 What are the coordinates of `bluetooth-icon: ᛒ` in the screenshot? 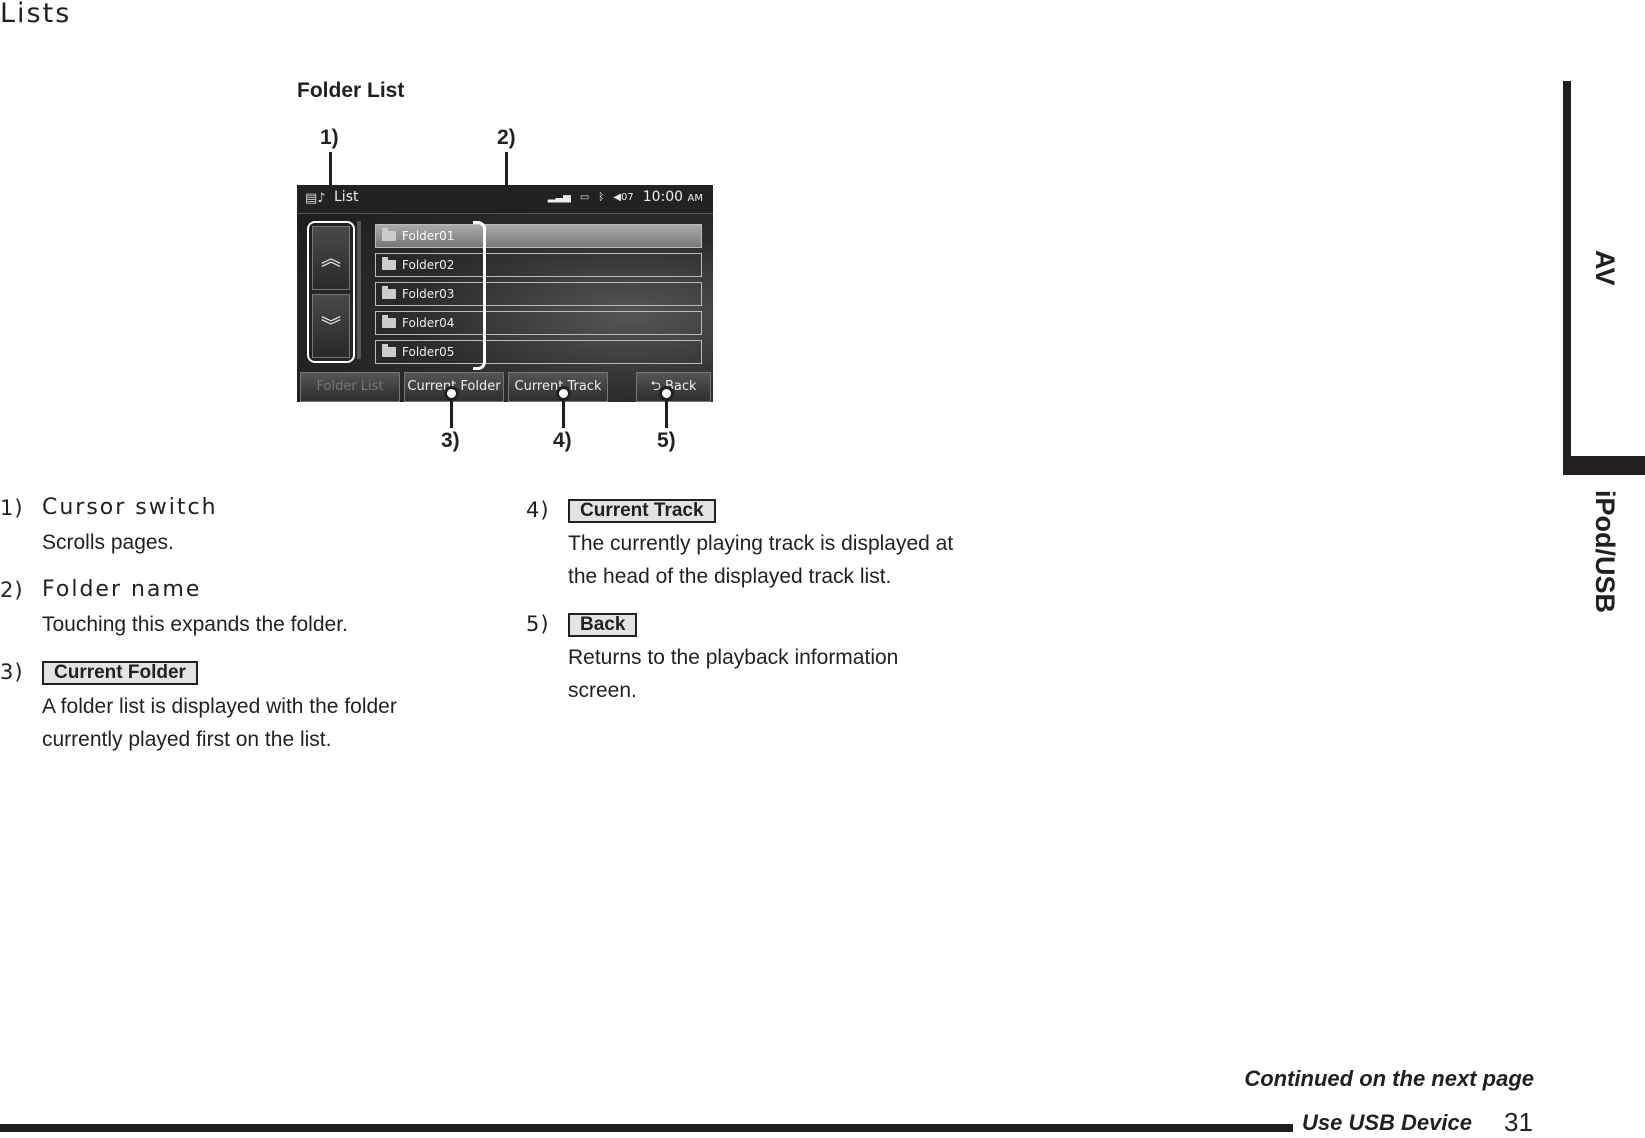 It's located at (601, 197).